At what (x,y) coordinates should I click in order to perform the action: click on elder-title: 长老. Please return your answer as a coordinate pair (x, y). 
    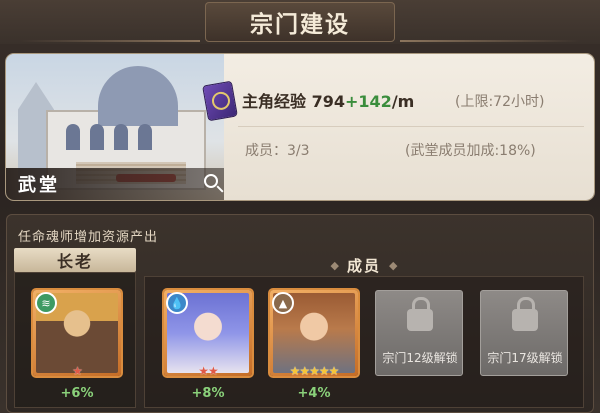
    Looking at the image, I should click on (74, 261).